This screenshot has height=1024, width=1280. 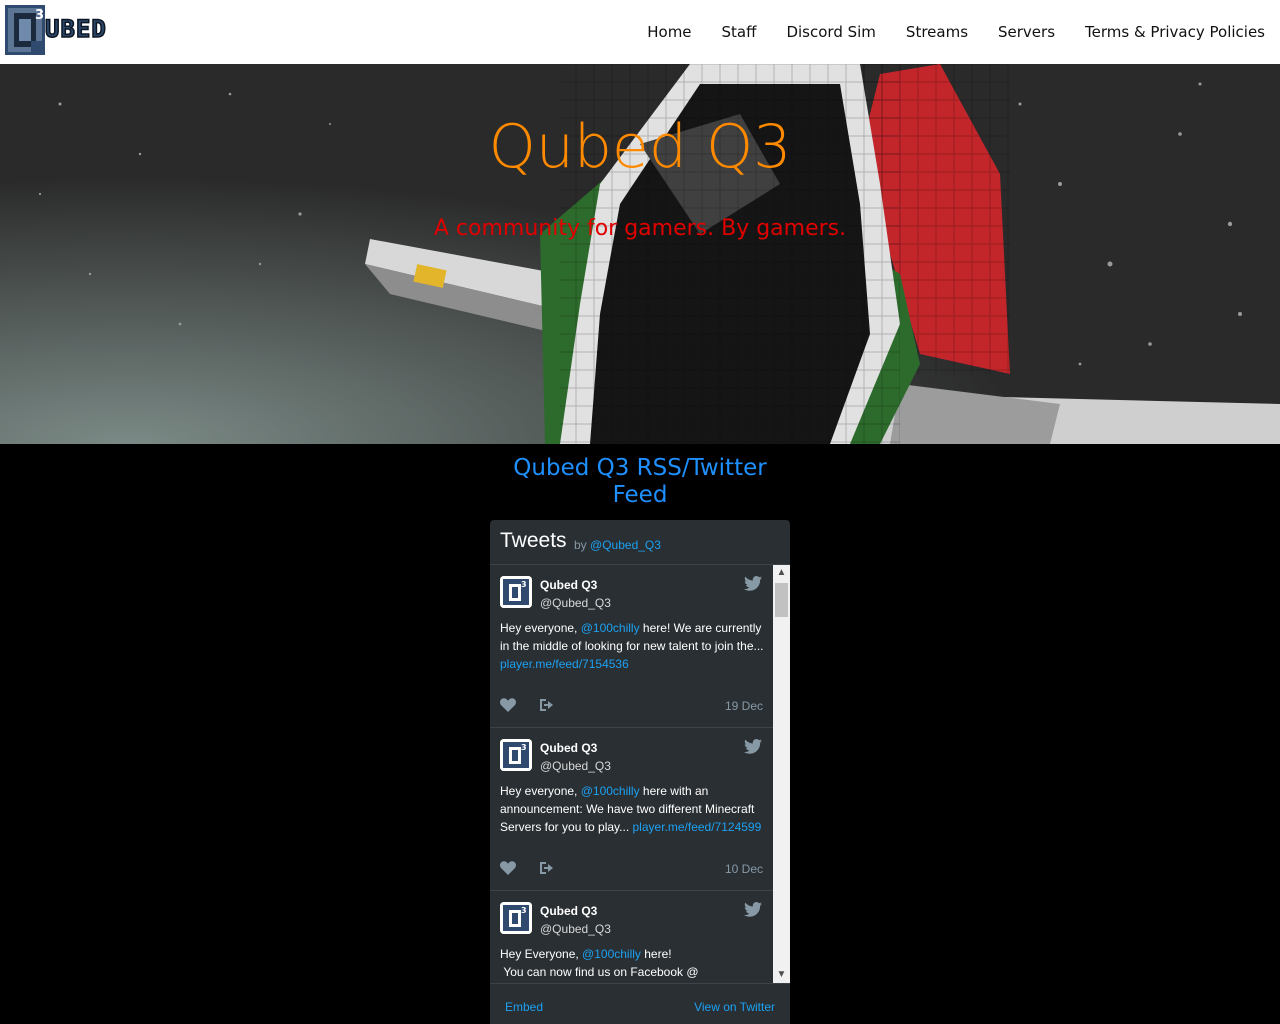 What do you see at coordinates (76, 29) in the screenshot?
I see `svg-text: UBED` at bounding box center [76, 29].